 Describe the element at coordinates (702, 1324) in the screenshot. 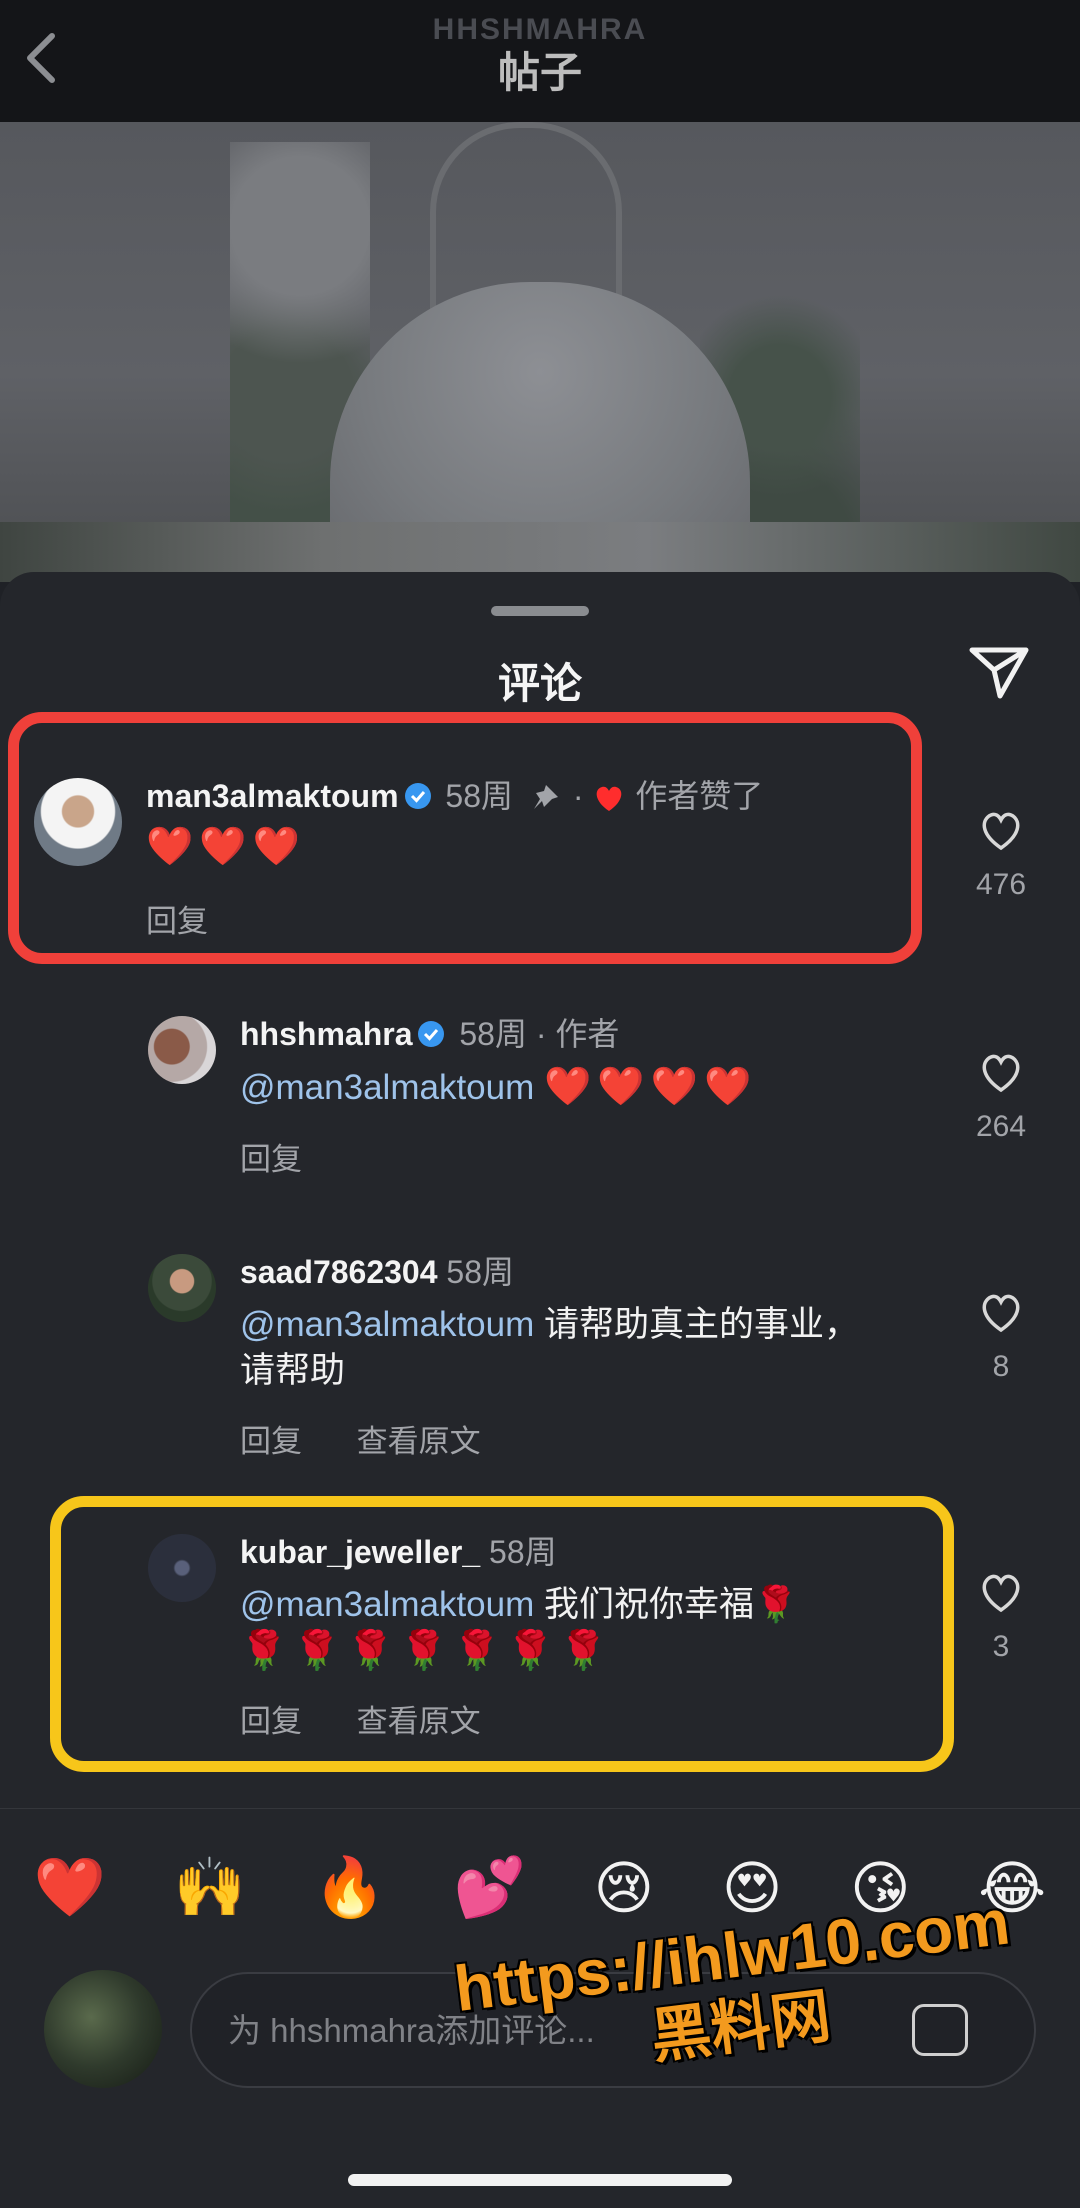

I see `comment-text-line1: 请帮助真主的事业，` at that location.